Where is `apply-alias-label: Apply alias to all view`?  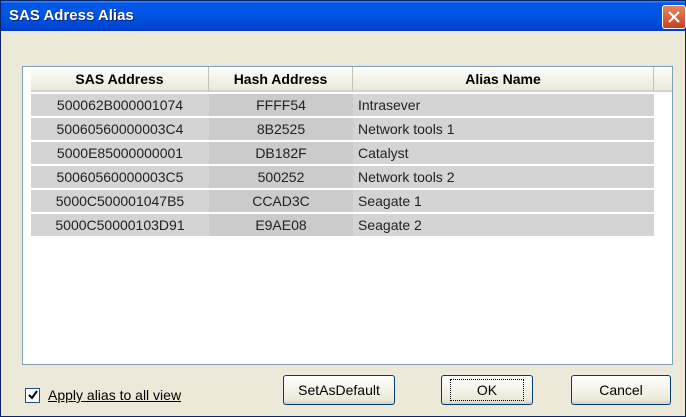 apply-alias-label: Apply alias to all view is located at coordinates (115, 395).